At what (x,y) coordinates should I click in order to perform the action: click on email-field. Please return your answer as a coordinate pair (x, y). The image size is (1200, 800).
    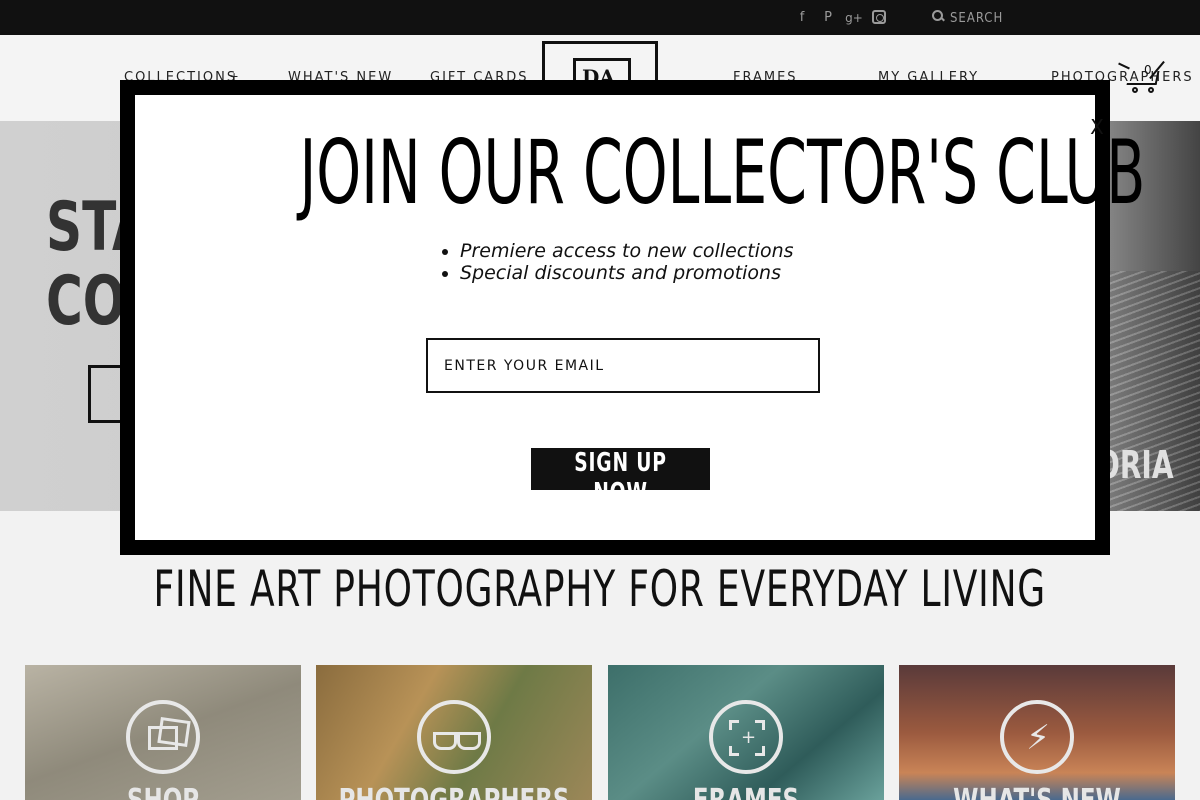
    Looking at the image, I should click on (623, 365).